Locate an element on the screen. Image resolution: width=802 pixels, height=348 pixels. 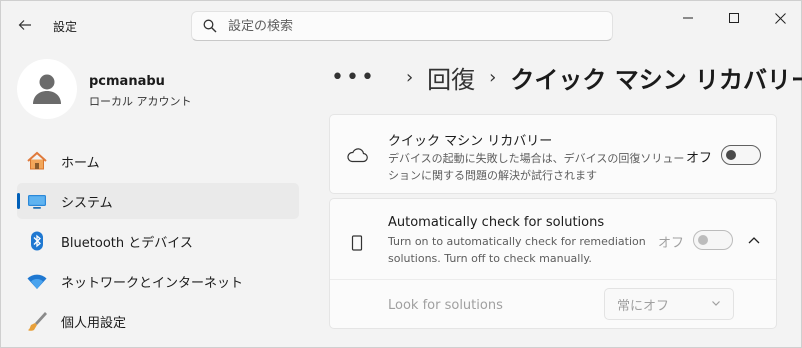
user-profile: pcmanabu ローカル アカウント is located at coordinates (157, 90).